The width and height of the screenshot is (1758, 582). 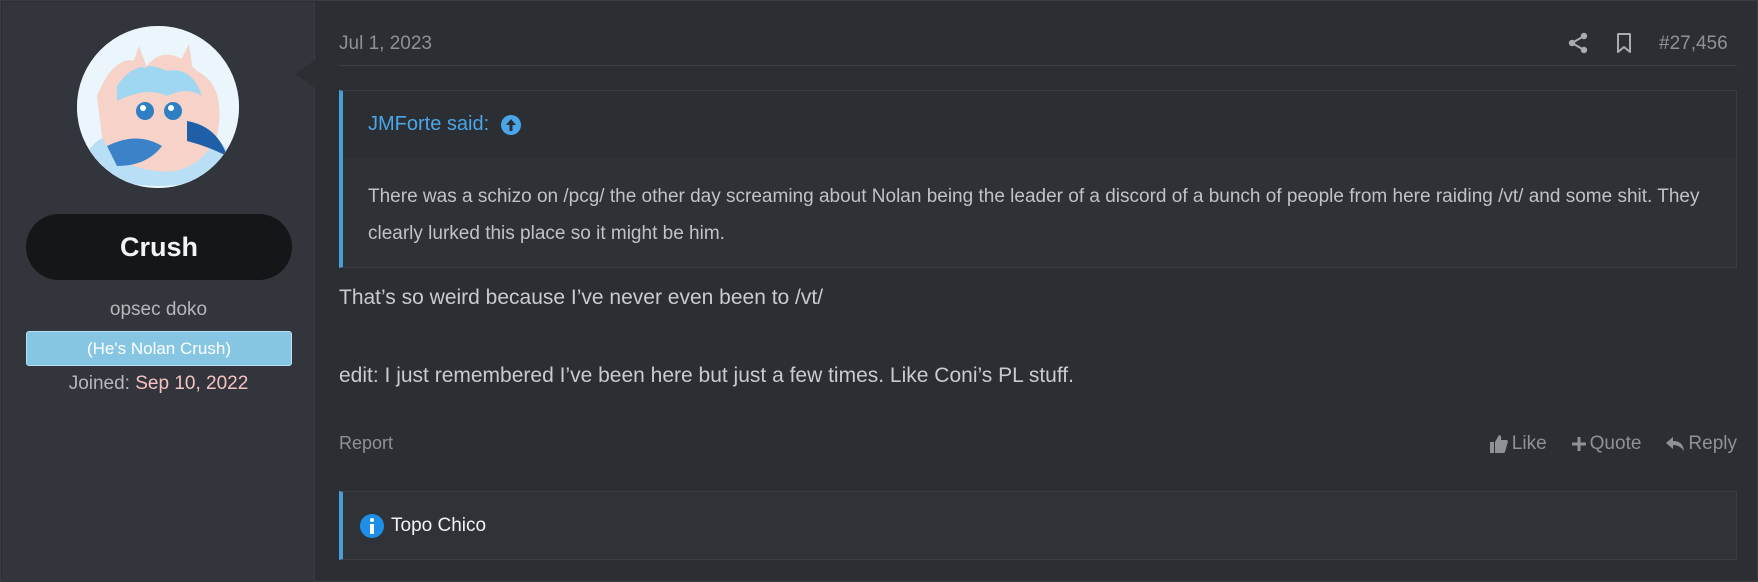 I want to click on bookmark-icon, so click(x=1624, y=43).